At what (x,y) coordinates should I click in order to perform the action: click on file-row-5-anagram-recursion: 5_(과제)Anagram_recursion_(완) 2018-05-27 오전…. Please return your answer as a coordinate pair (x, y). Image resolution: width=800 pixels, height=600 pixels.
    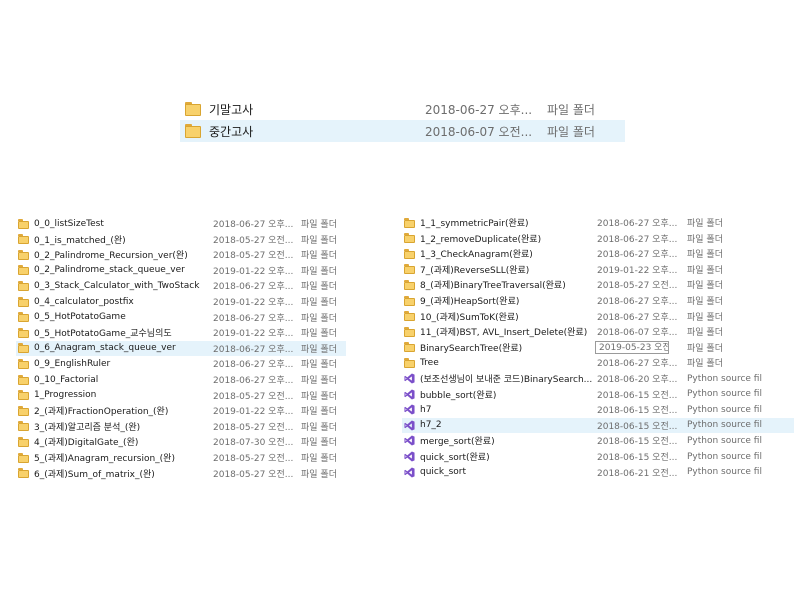
    Looking at the image, I should click on (181, 457).